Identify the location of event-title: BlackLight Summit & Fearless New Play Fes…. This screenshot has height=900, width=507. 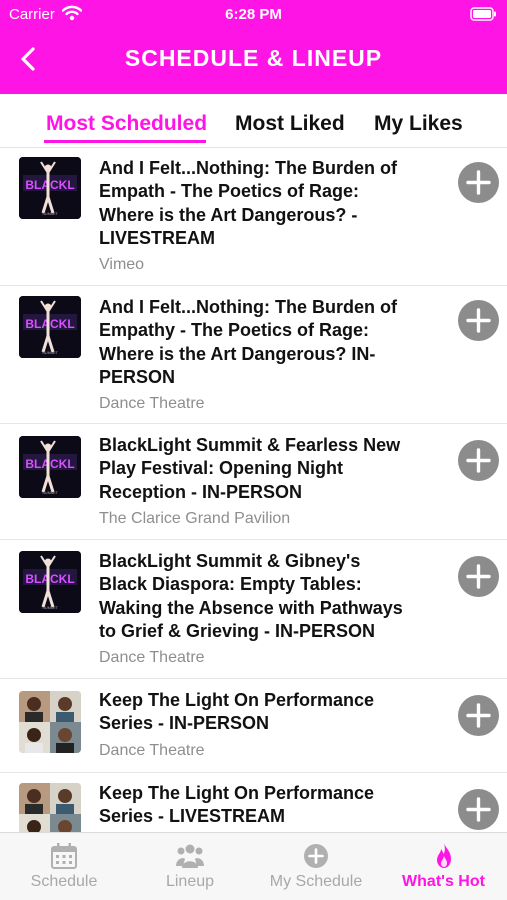
(250, 468).